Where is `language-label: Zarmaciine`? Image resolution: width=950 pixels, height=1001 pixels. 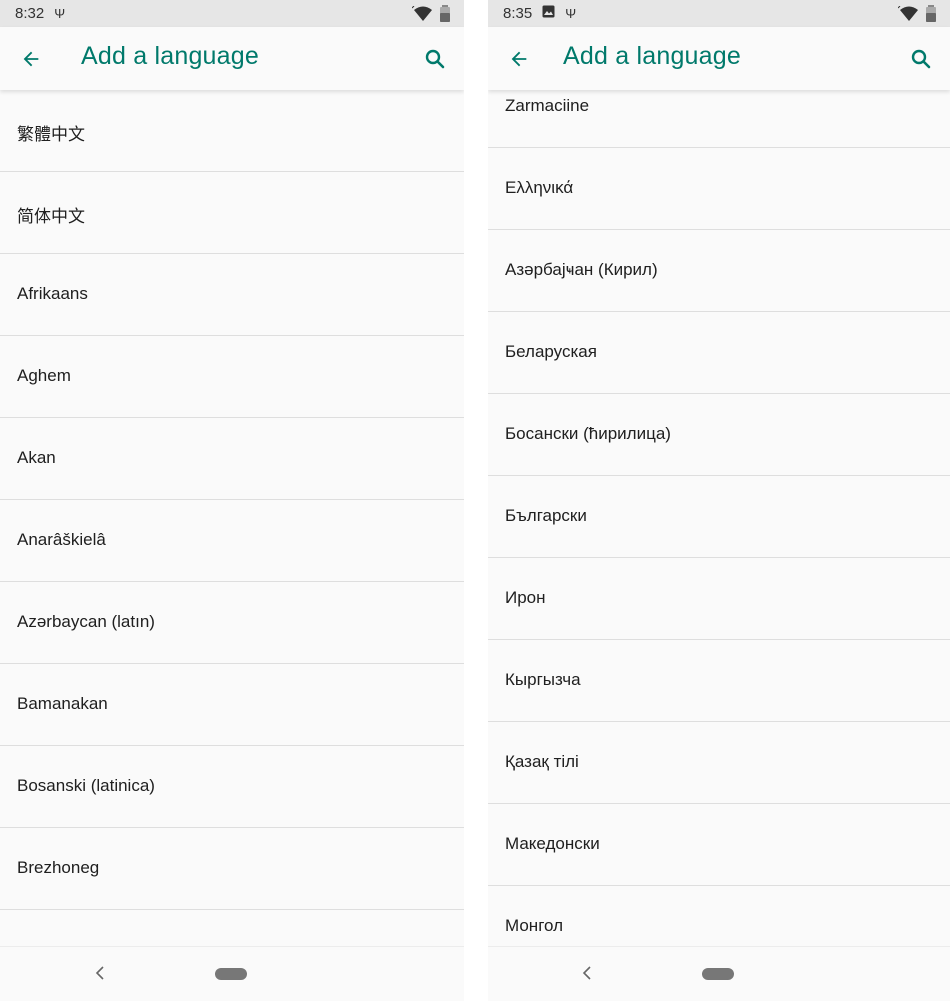
language-label: Zarmaciine is located at coordinates (547, 105).